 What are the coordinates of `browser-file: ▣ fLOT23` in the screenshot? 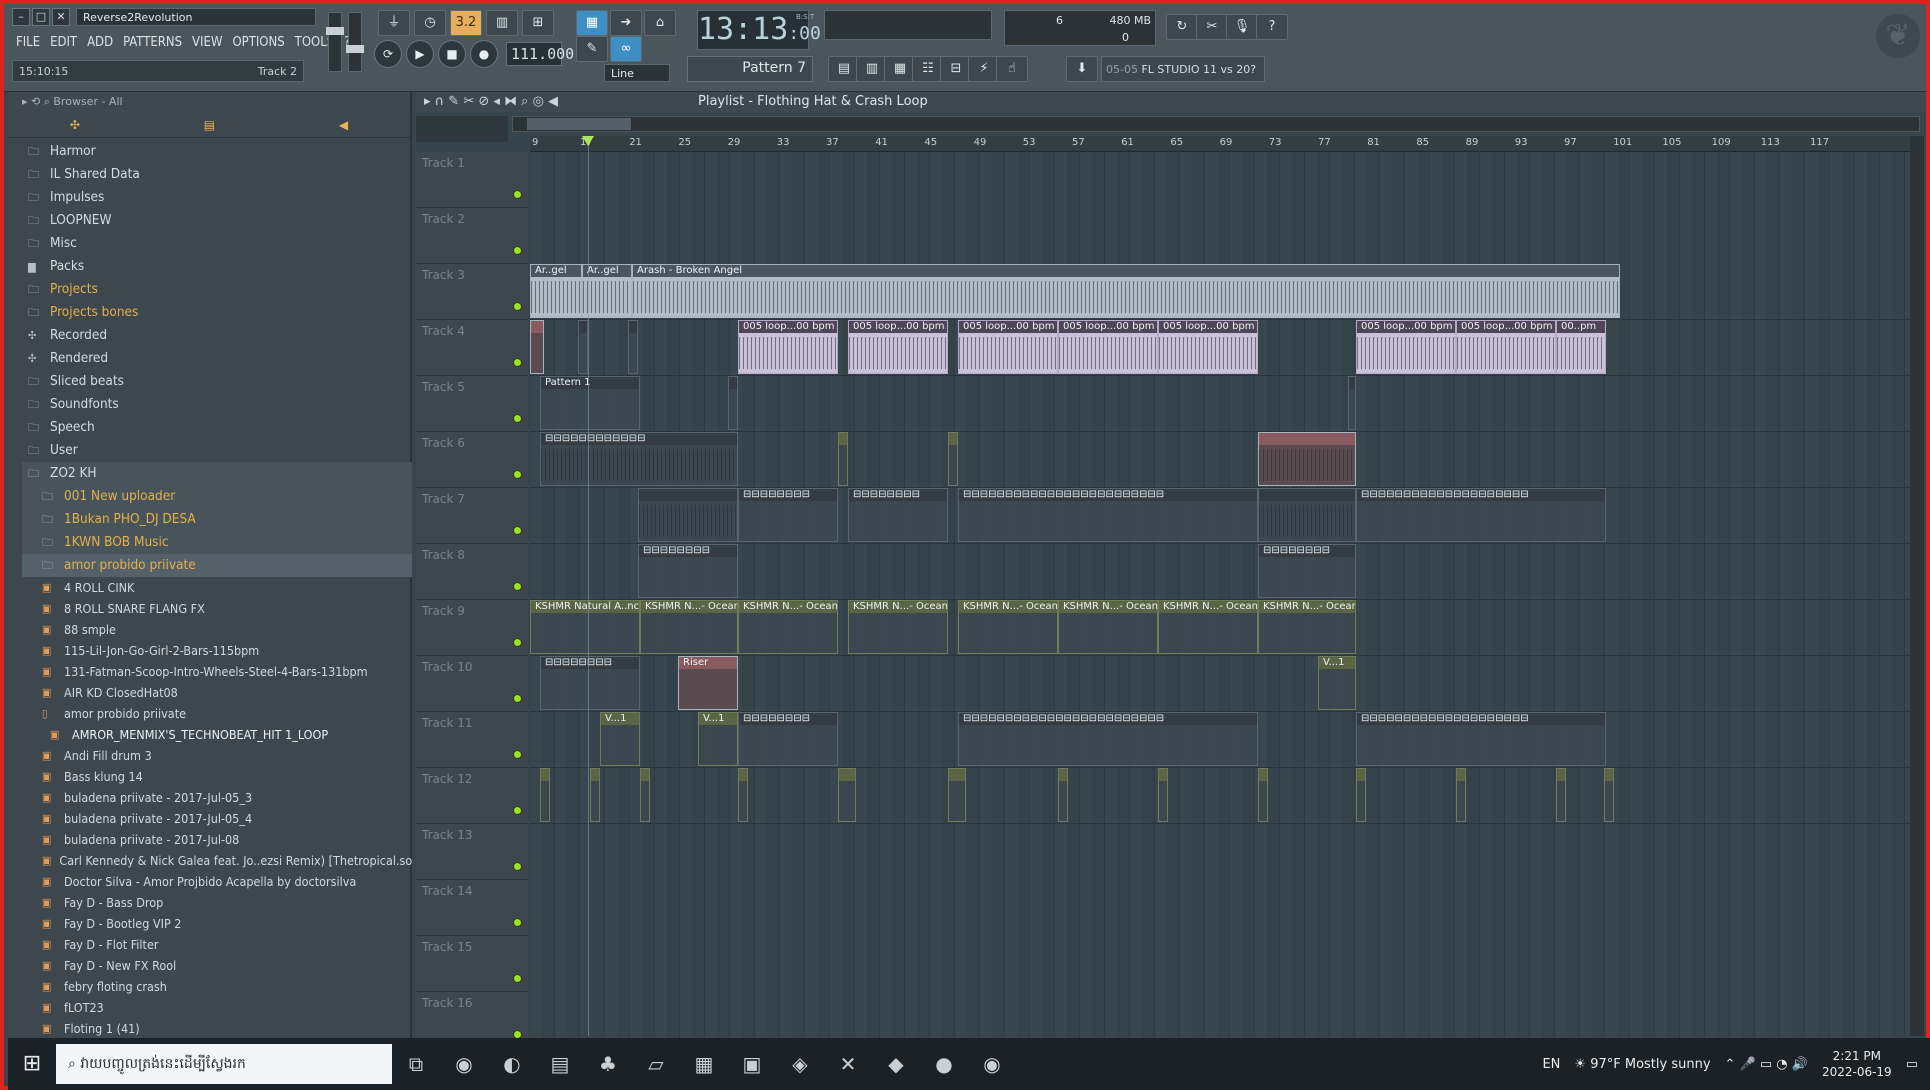 It's located at (217, 1007).